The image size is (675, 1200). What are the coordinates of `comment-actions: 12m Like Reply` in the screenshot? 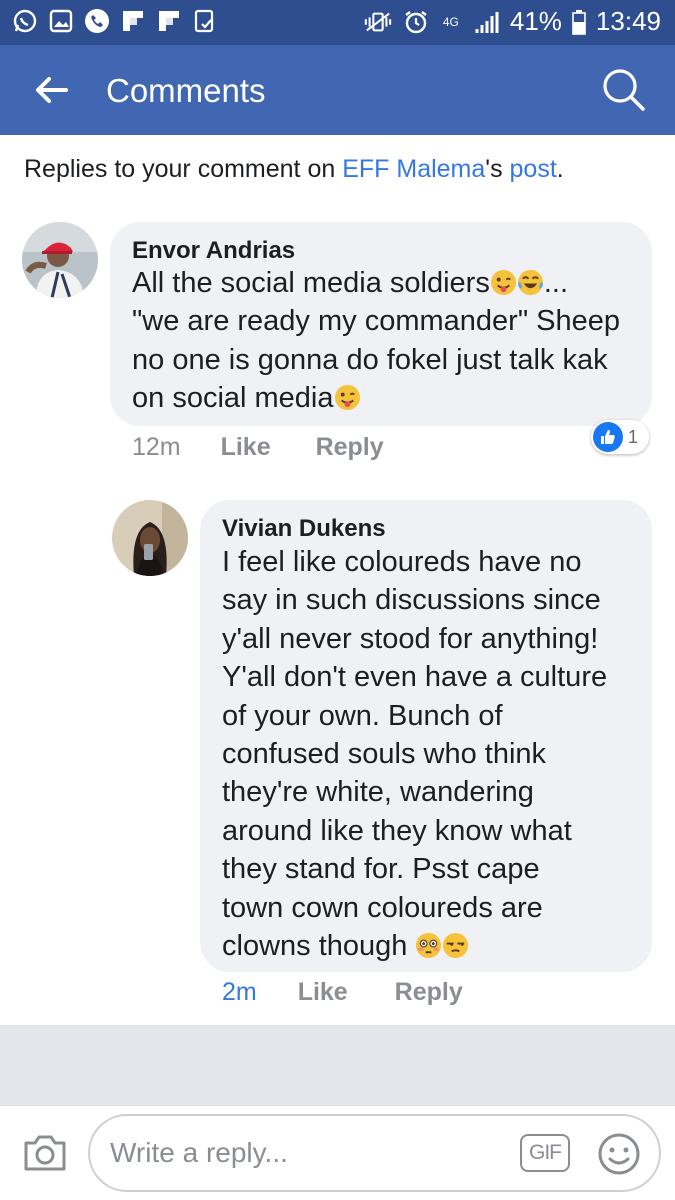 It's located at (258, 447).